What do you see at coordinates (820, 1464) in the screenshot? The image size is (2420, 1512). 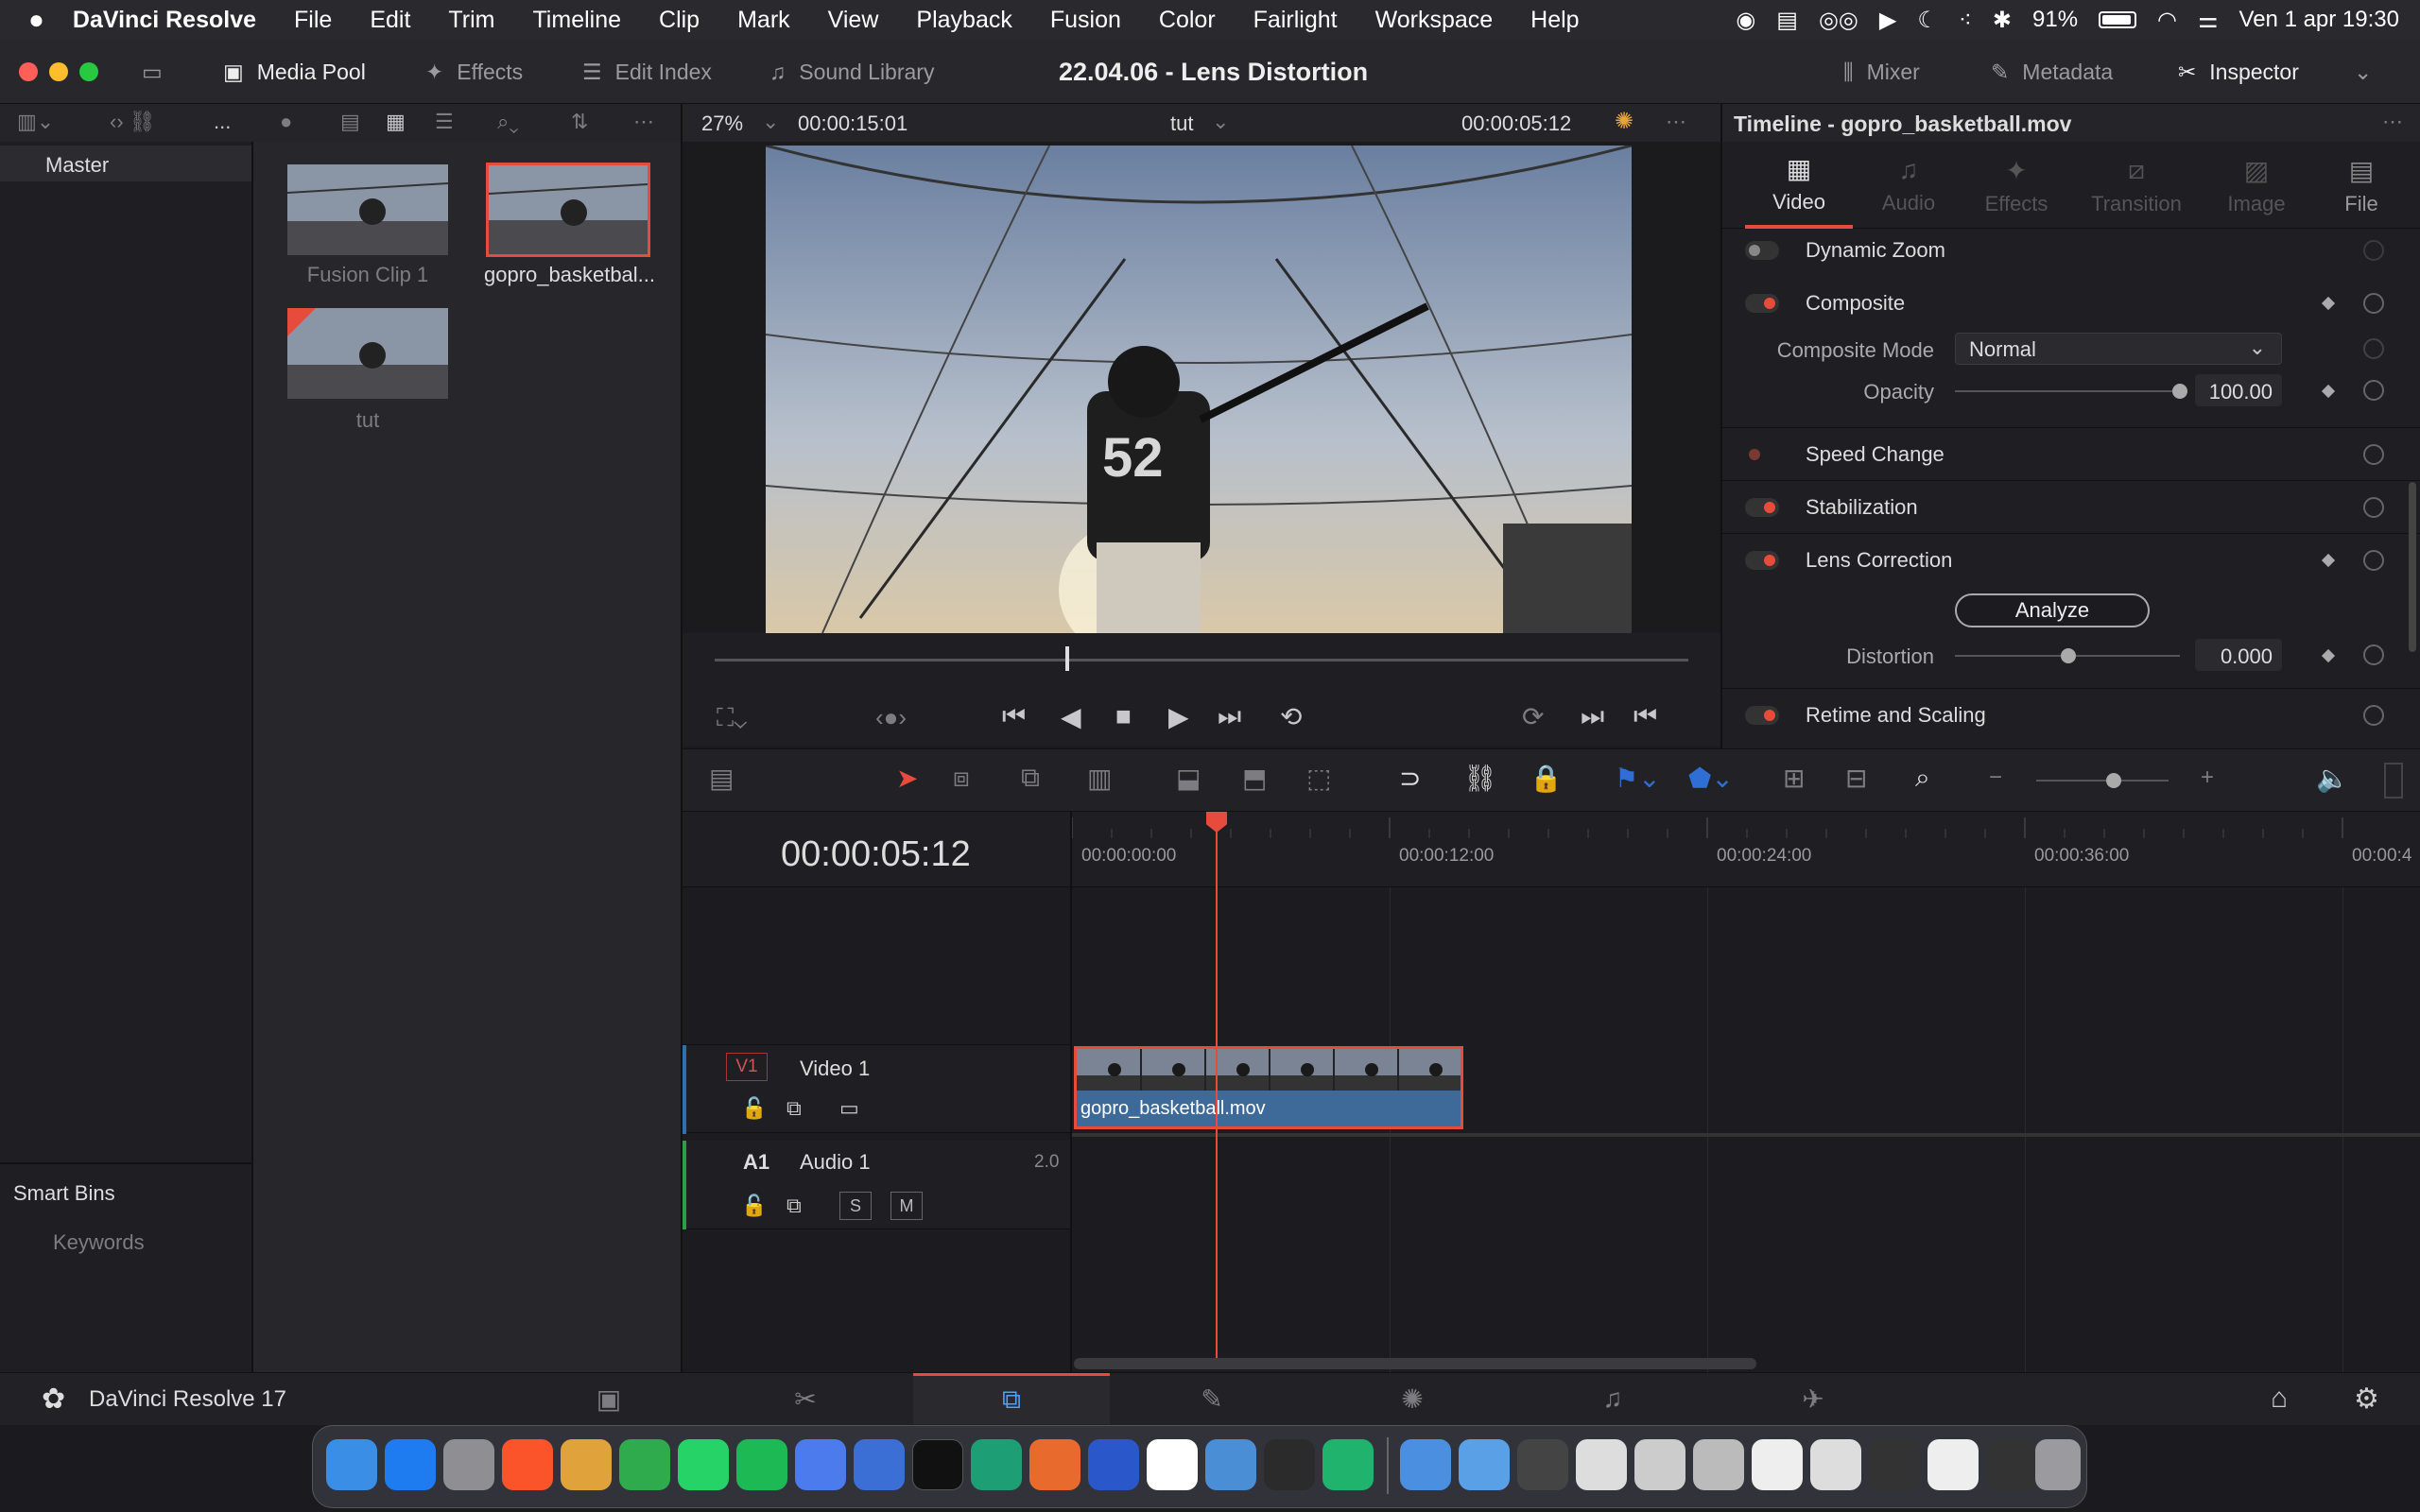 I see `mail-app-icon` at bounding box center [820, 1464].